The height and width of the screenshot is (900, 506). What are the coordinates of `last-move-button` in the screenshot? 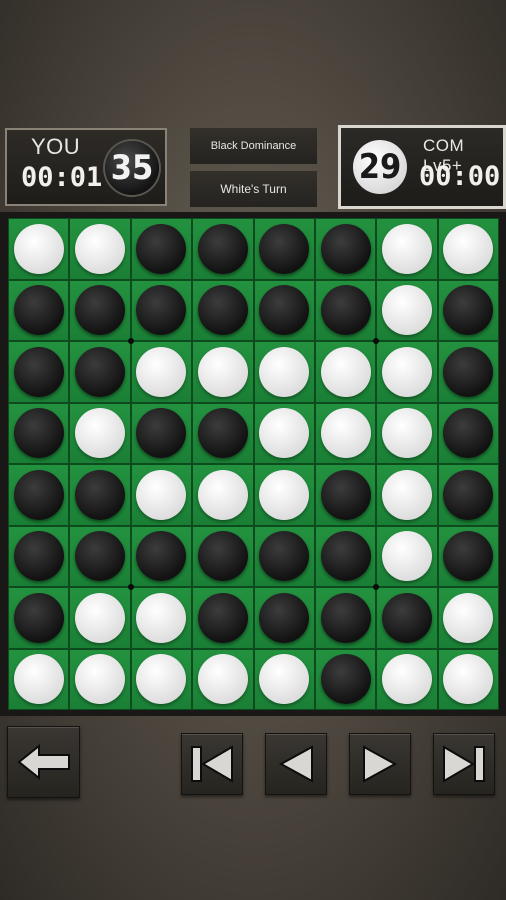 It's located at (464, 764).